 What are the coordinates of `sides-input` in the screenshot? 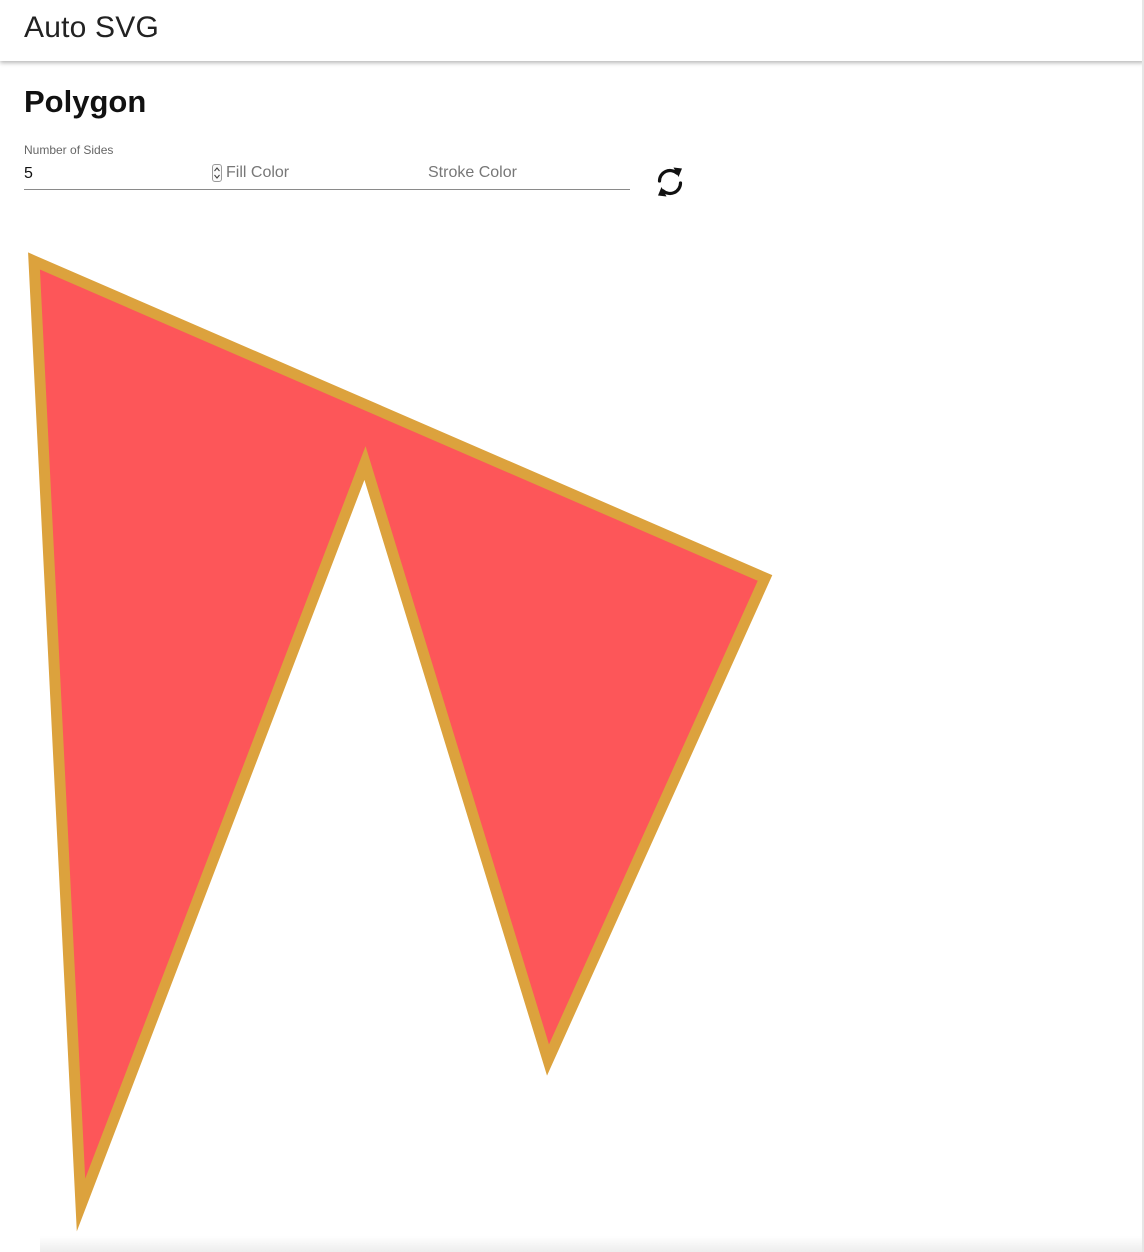 It's located at (124, 174).